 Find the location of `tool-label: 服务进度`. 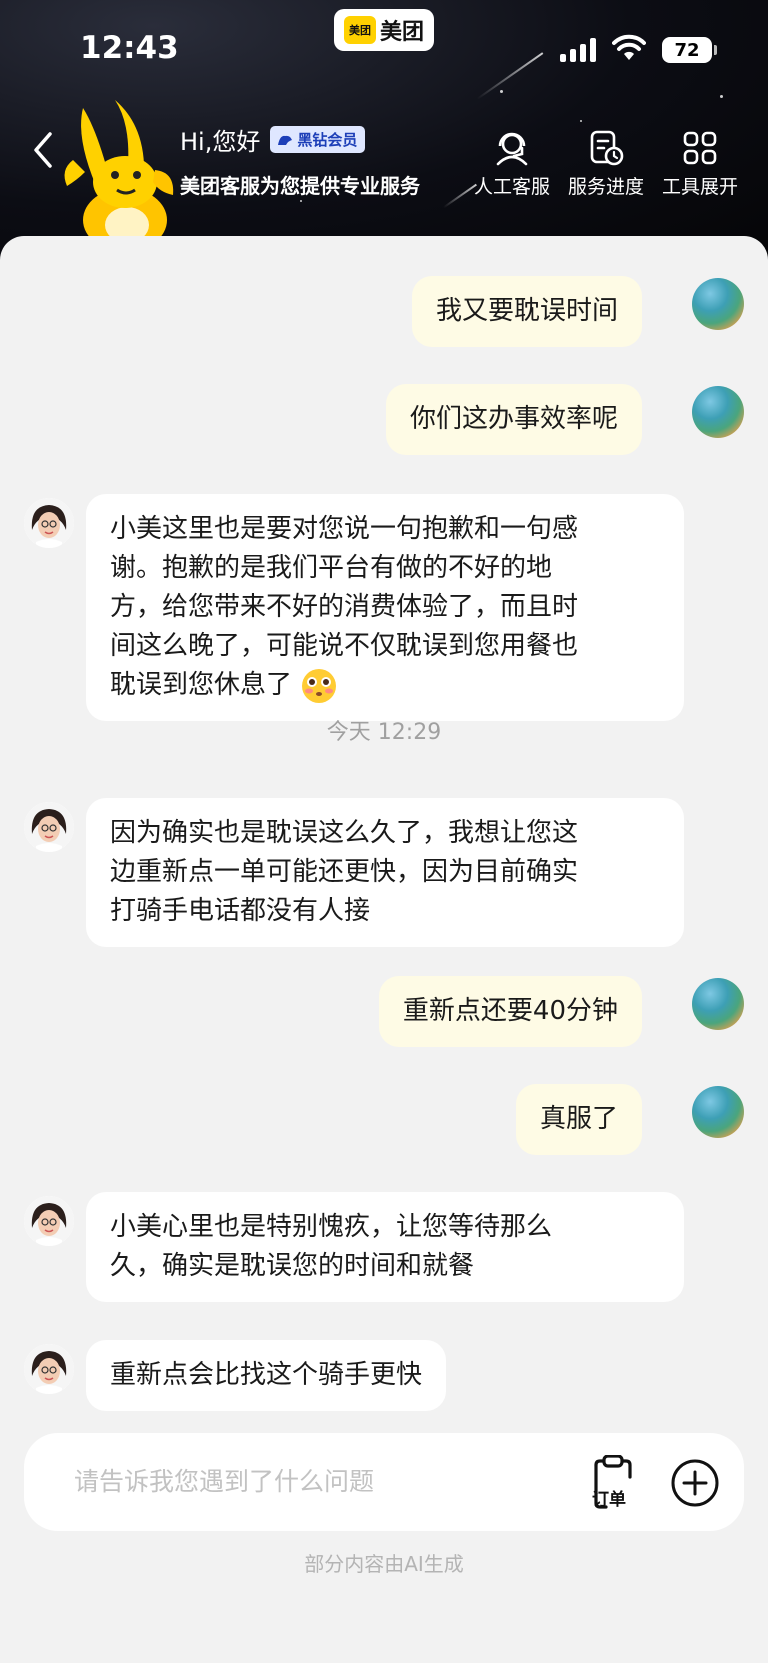

tool-label: 服务进度 is located at coordinates (605, 187).